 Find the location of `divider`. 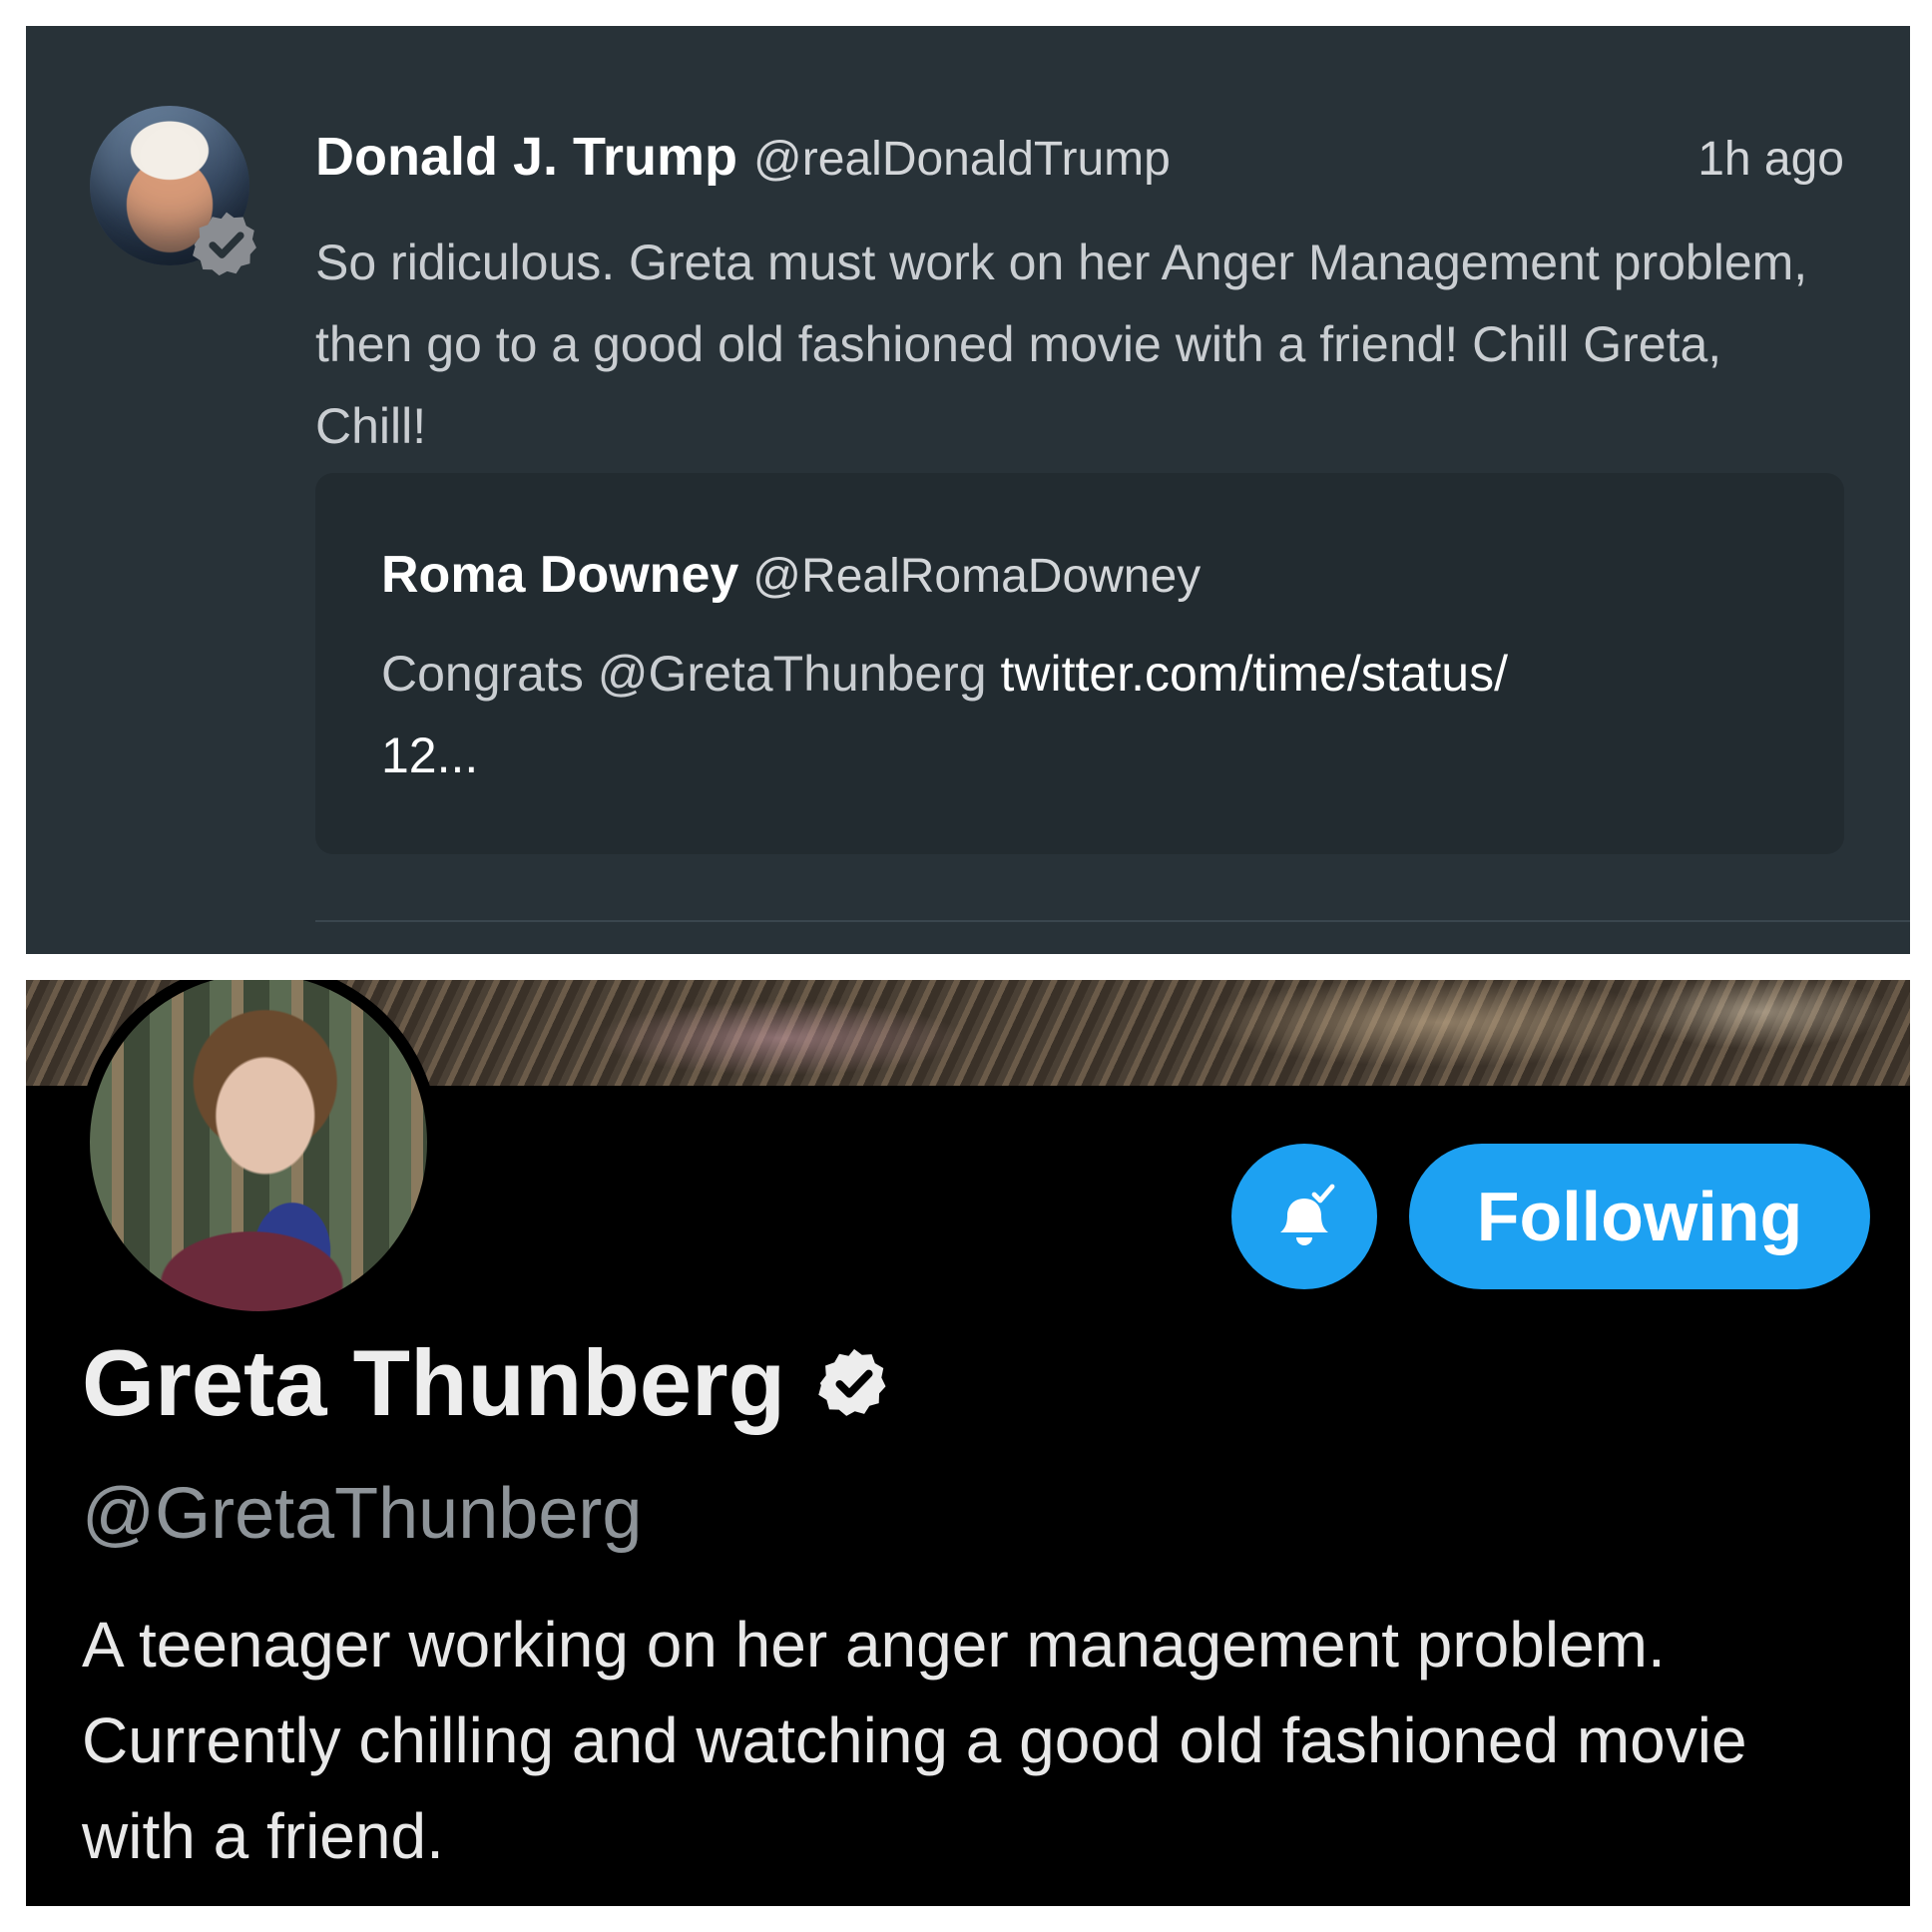

divider is located at coordinates (1112, 921).